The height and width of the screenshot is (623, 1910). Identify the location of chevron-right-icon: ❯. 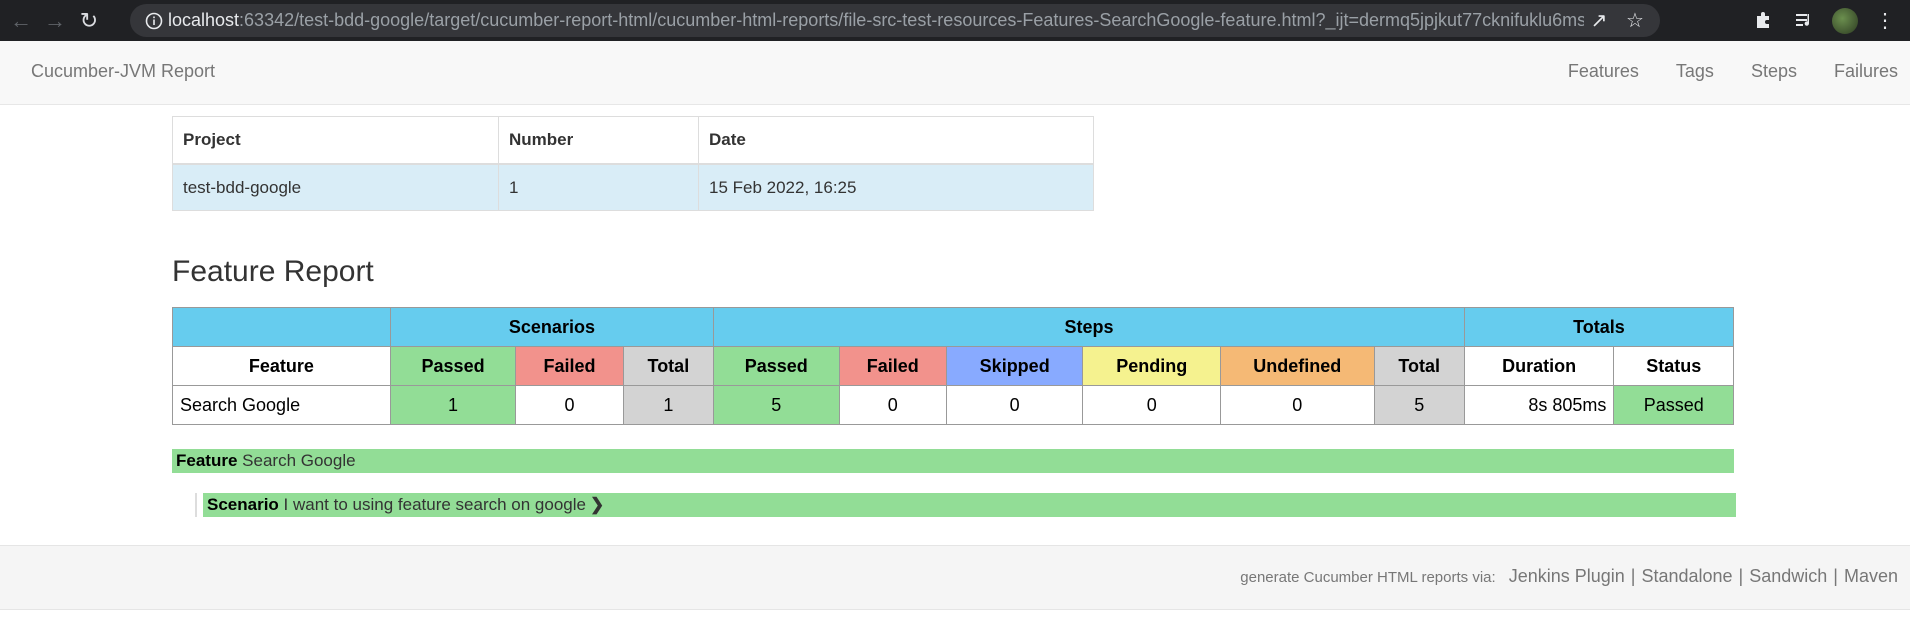
(597, 504).